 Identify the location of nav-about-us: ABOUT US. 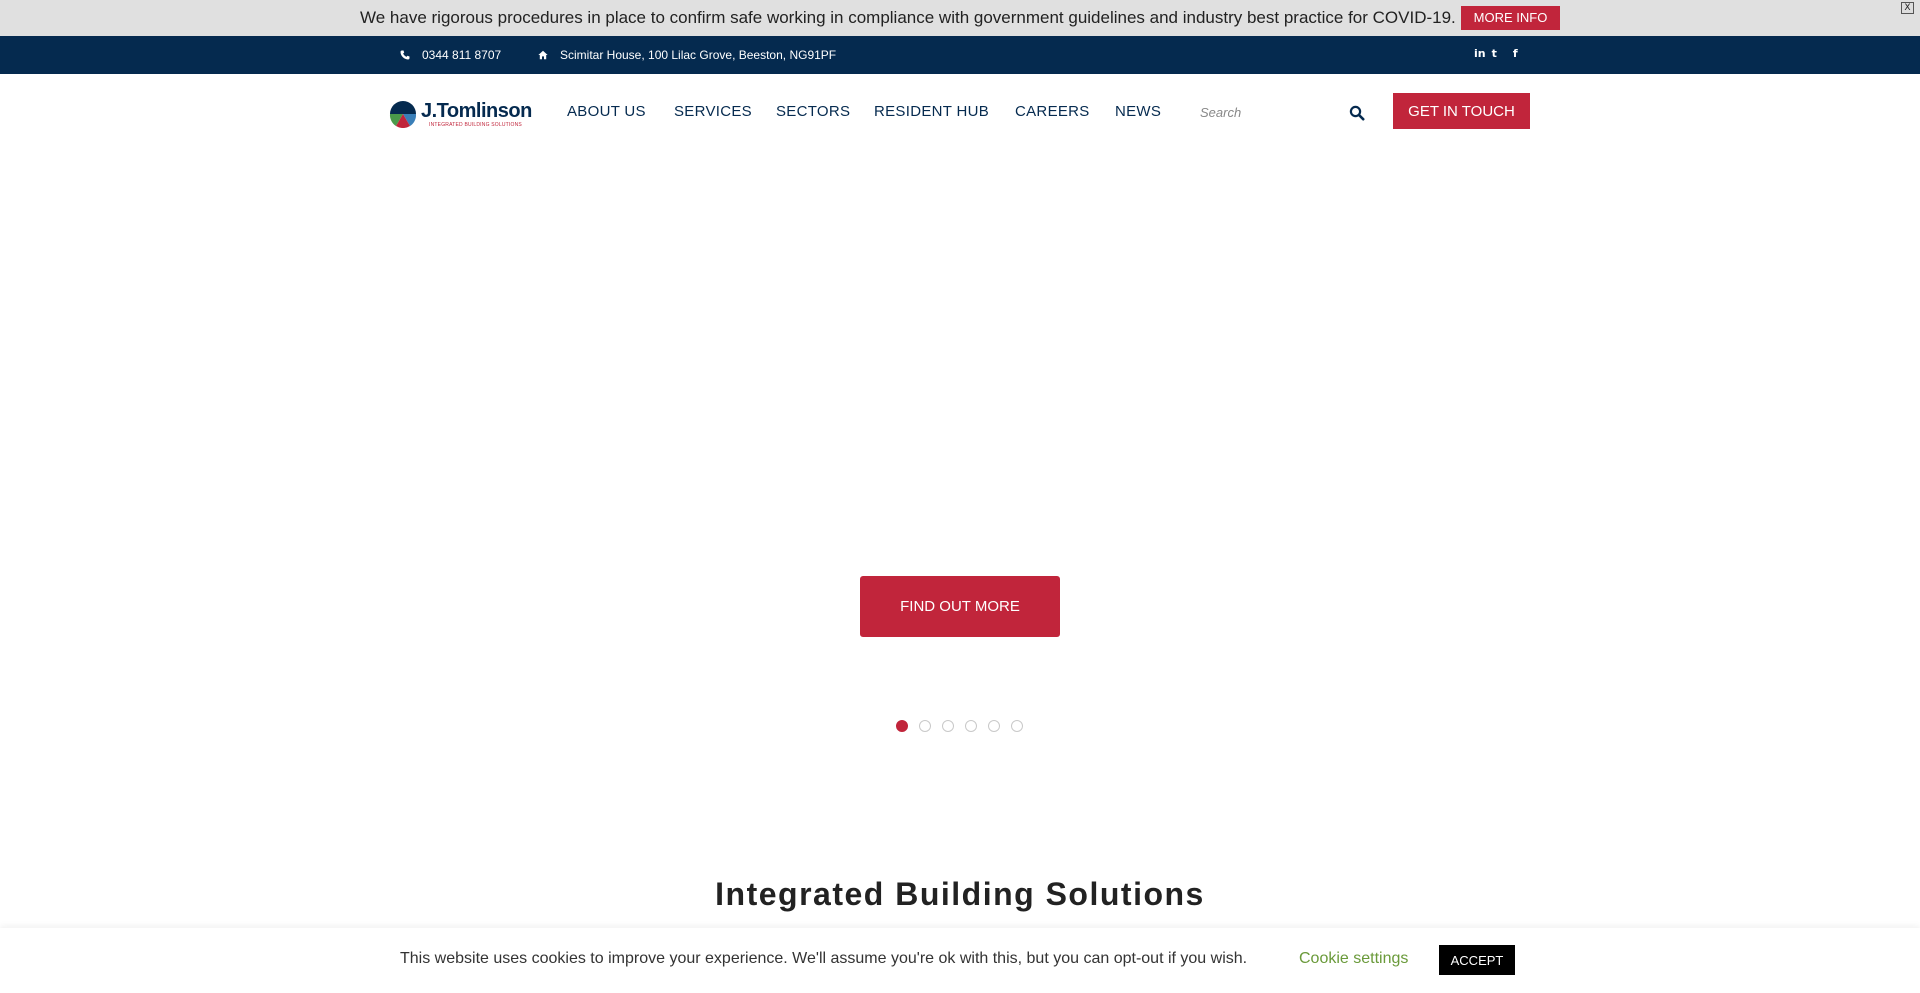
(606, 111).